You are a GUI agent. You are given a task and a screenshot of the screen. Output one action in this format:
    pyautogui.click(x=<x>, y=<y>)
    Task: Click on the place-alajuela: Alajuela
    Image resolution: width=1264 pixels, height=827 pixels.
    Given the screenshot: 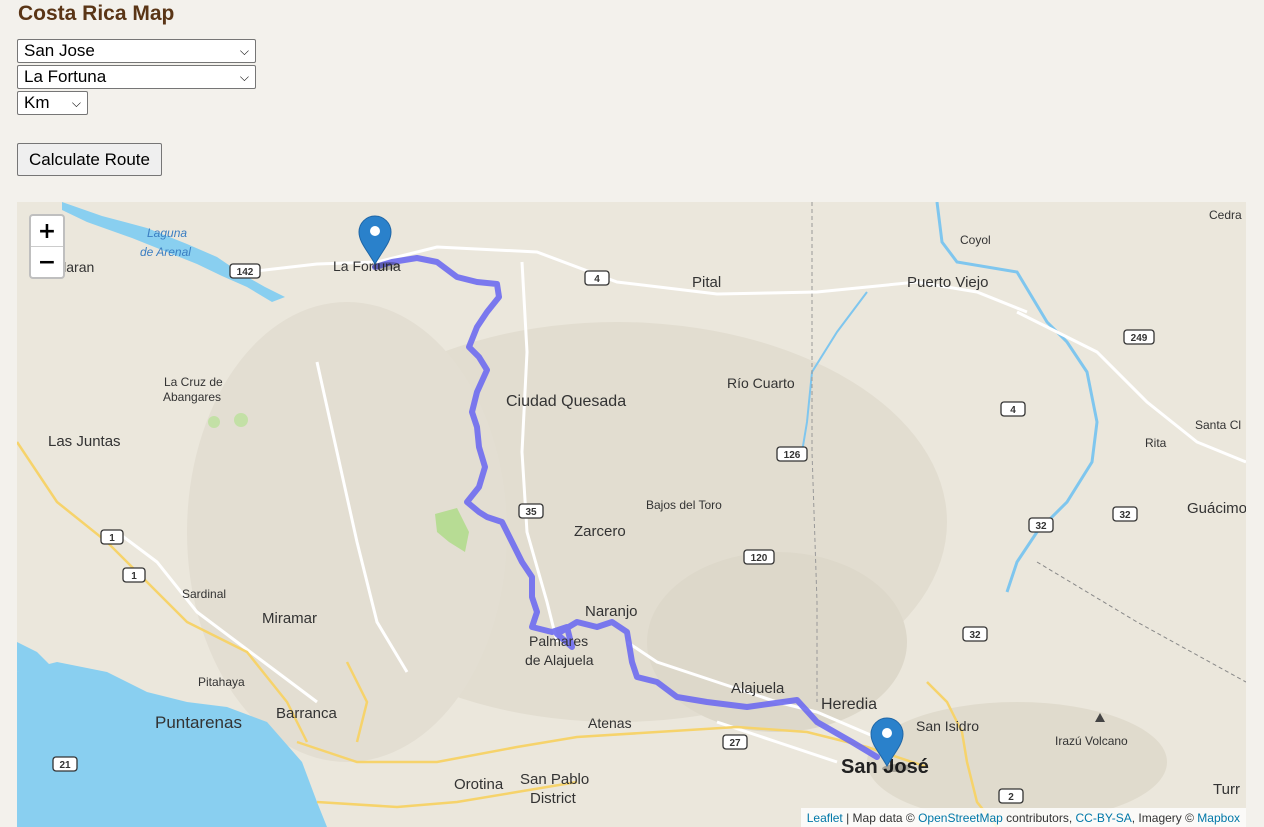 What is the action you would take?
    pyautogui.click(x=758, y=688)
    